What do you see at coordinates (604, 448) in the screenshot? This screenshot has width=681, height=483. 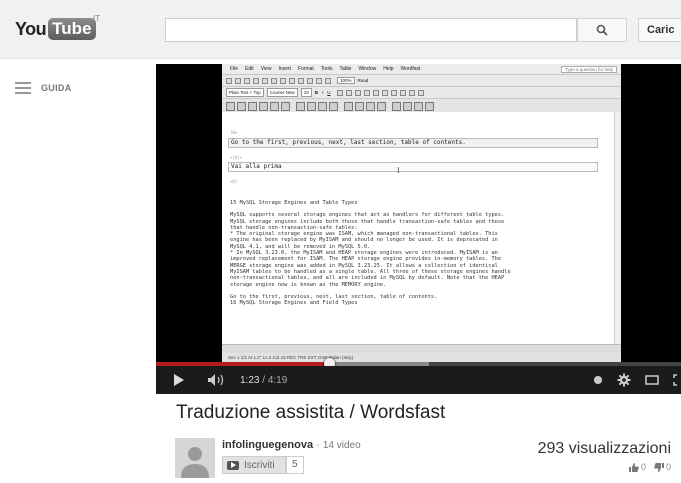 I see `view-count: 293 visualizzazioni` at bounding box center [604, 448].